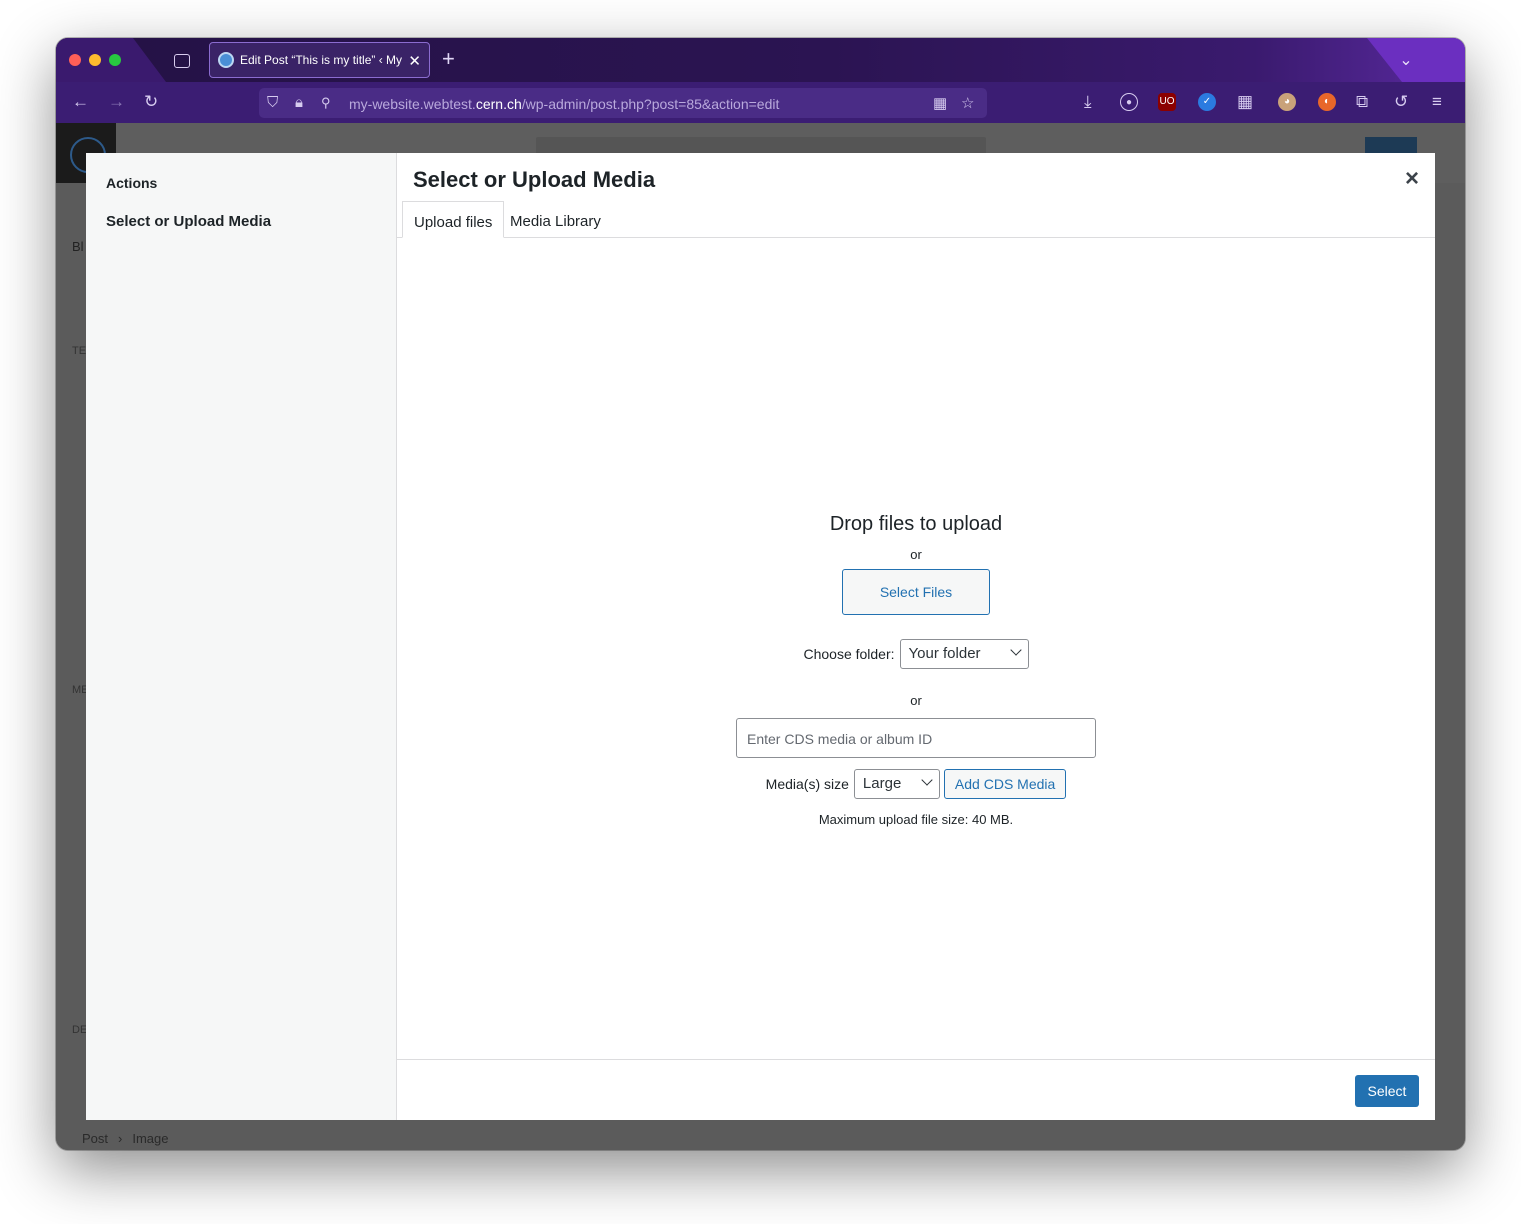  What do you see at coordinates (79, 351) in the screenshot?
I see `sidebar-label-text: TE` at bounding box center [79, 351].